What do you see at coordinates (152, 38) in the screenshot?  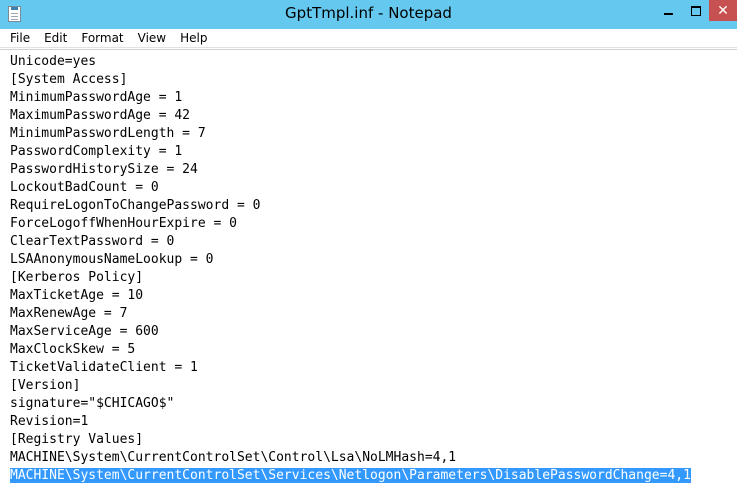 I see `menu-view: View` at bounding box center [152, 38].